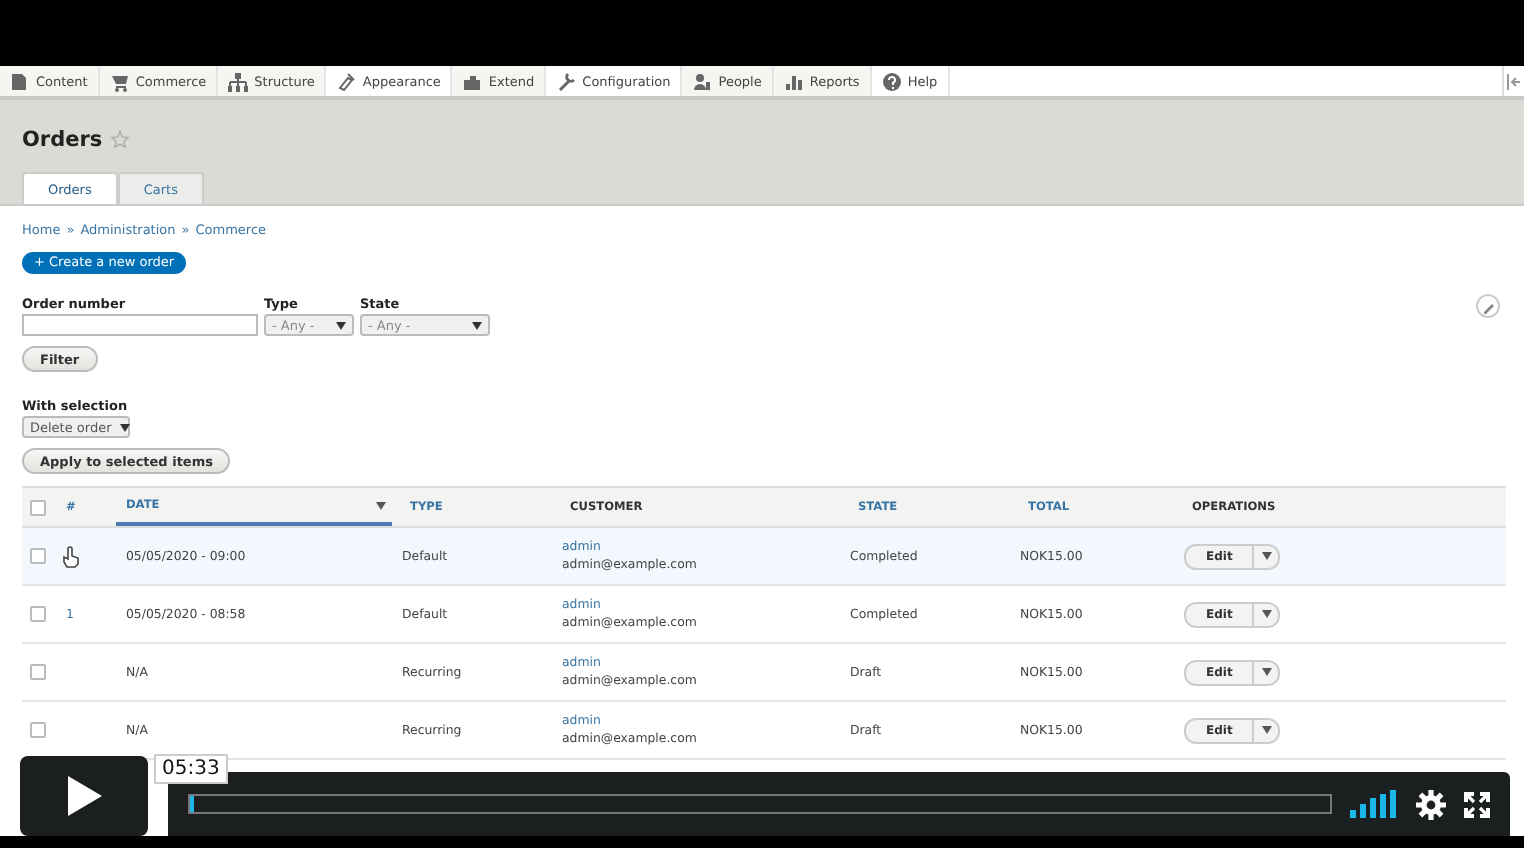 The height and width of the screenshot is (848, 1524). I want to click on cart-icon, so click(119, 81).